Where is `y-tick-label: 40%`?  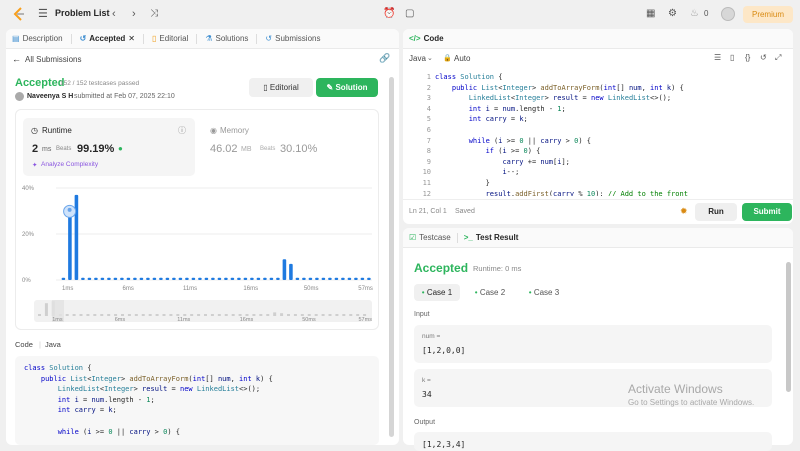
y-tick-label: 40% is located at coordinates (28, 189).